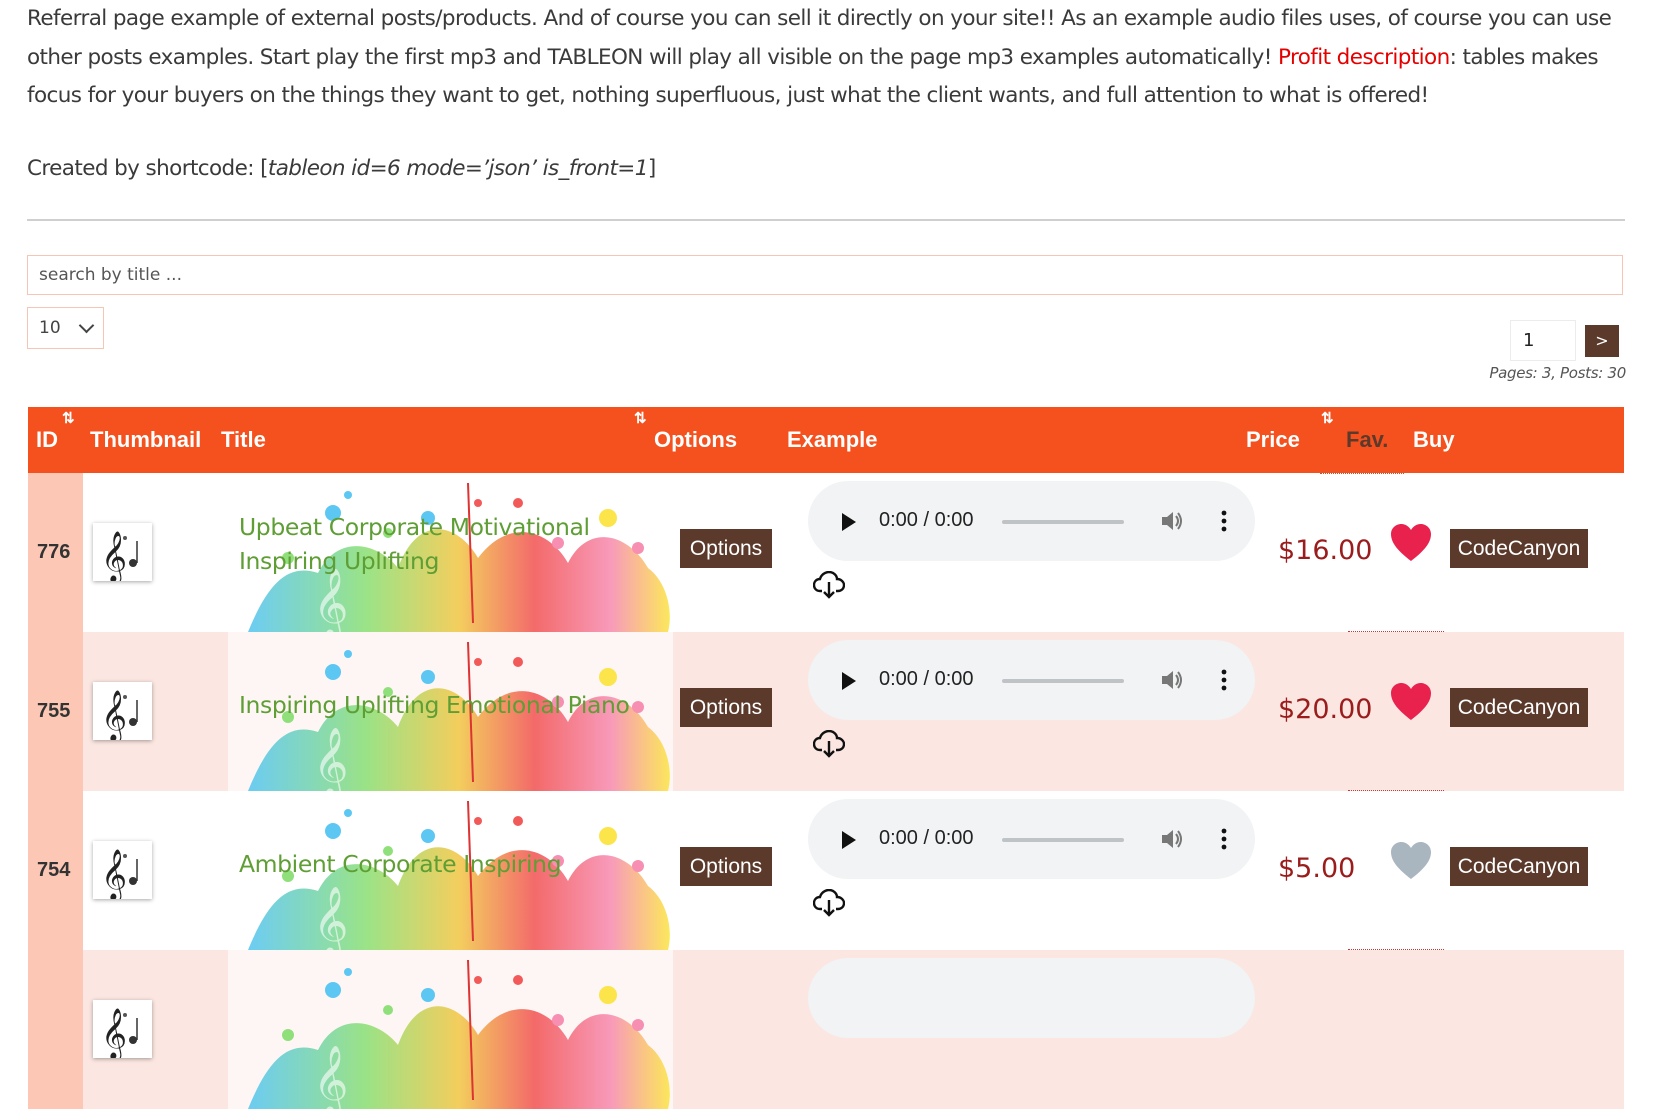 This screenshot has height=1109, width=1664. Describe the element at coordinates (1543, 340) in the screenshot. I see `page-number-input: 1` at that location.